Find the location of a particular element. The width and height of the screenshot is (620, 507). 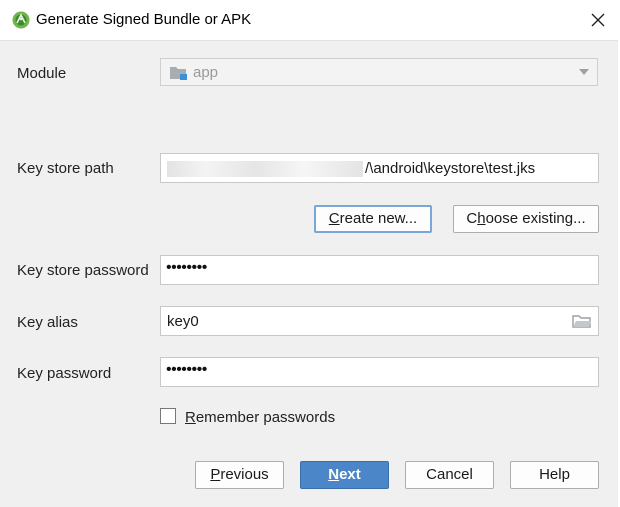

key-store-path-text: /\android\keystore\test.jks is located at coordinates (351, 169).